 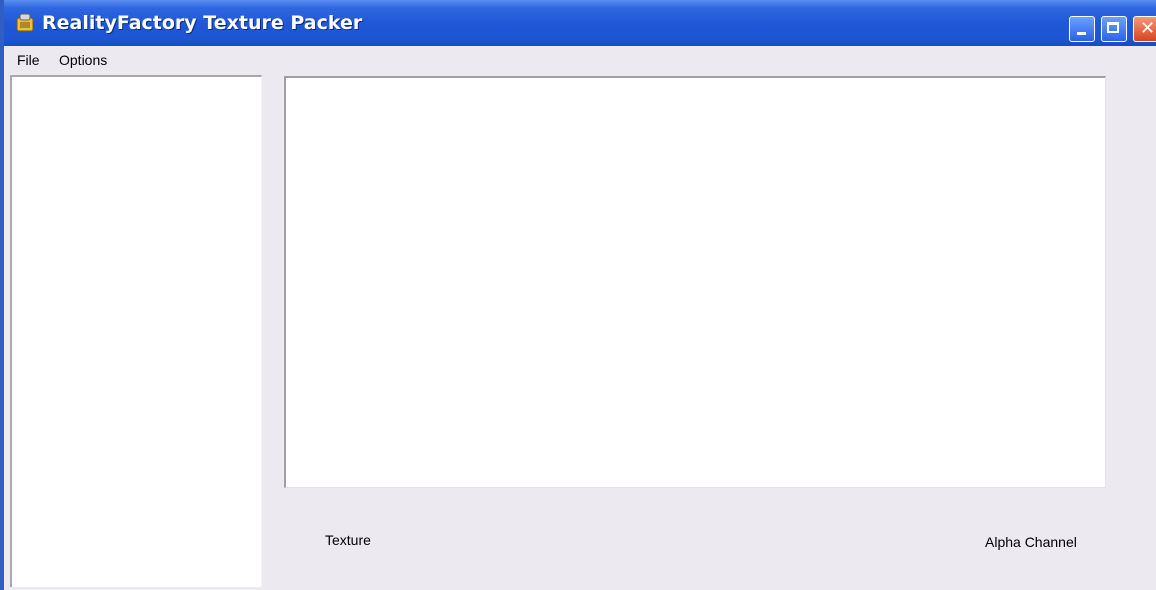 I want to click on menu-bar: File Options, so click(x=580, y=60).